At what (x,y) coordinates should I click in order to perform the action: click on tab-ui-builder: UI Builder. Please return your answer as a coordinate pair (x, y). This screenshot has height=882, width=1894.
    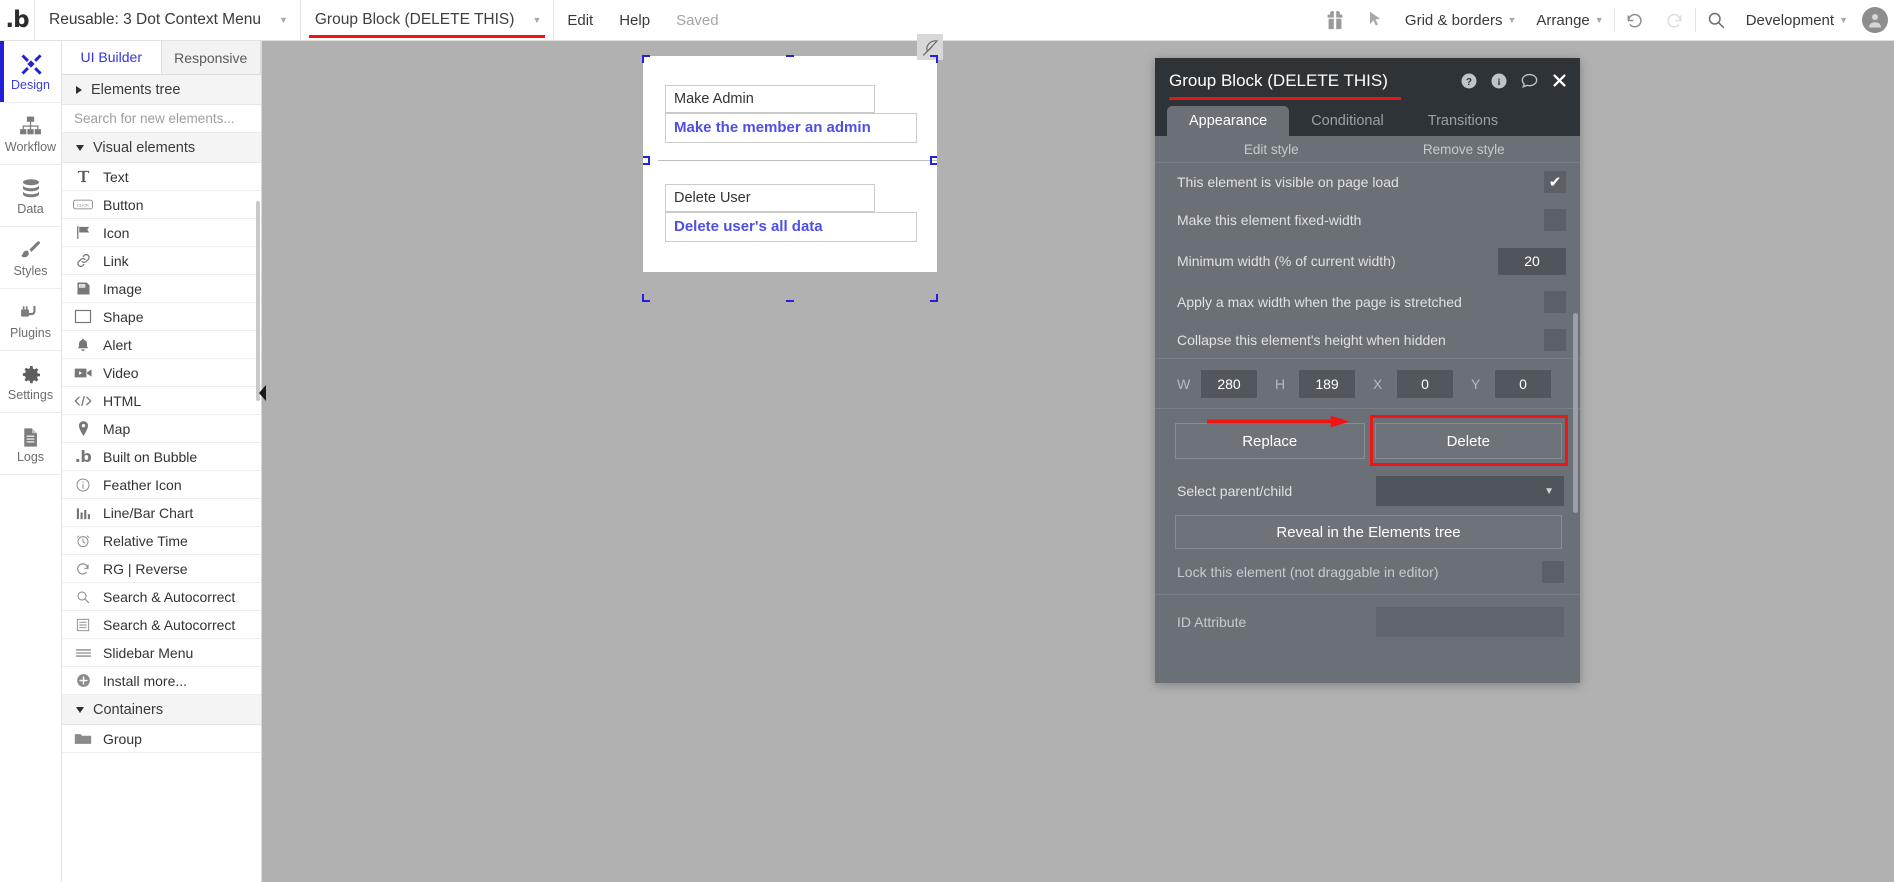
    Looking at the image, I should click on (112, 57).